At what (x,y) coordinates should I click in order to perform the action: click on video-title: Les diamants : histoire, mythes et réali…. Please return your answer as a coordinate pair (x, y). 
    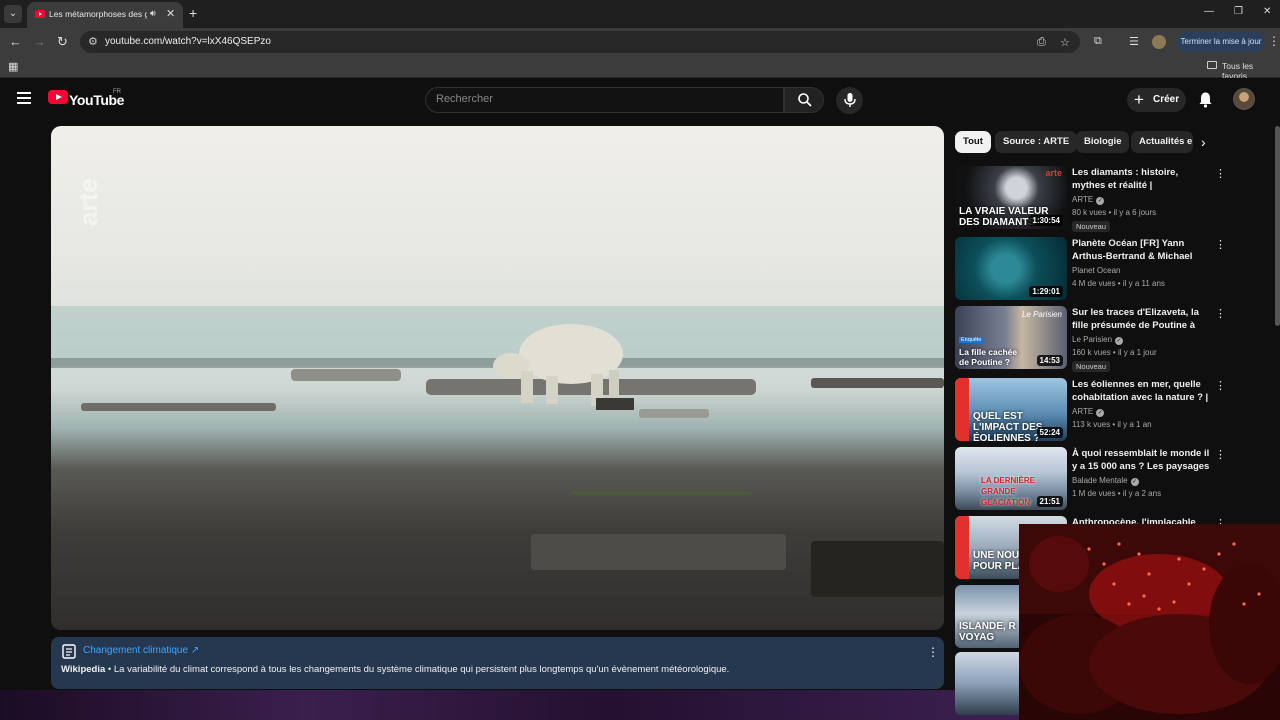
    Looking at the image, I should click on (1142, 179).